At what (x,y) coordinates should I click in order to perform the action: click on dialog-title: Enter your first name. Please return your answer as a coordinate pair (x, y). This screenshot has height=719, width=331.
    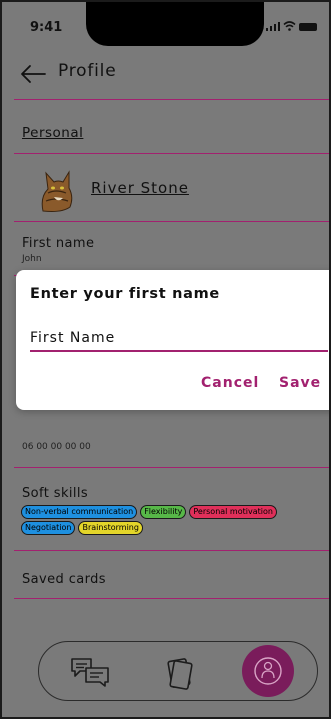
    Looking at the image, I should click on (125, 294).